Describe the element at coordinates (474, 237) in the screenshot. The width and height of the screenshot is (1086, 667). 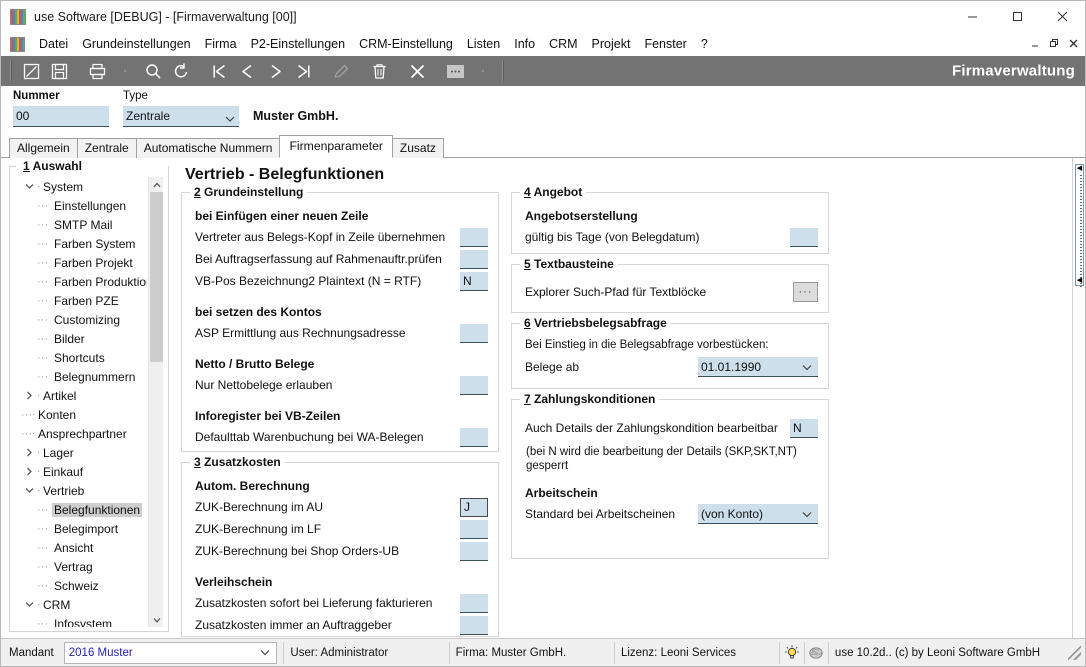
I see `field-vertreter-uebernehmen` at that location.